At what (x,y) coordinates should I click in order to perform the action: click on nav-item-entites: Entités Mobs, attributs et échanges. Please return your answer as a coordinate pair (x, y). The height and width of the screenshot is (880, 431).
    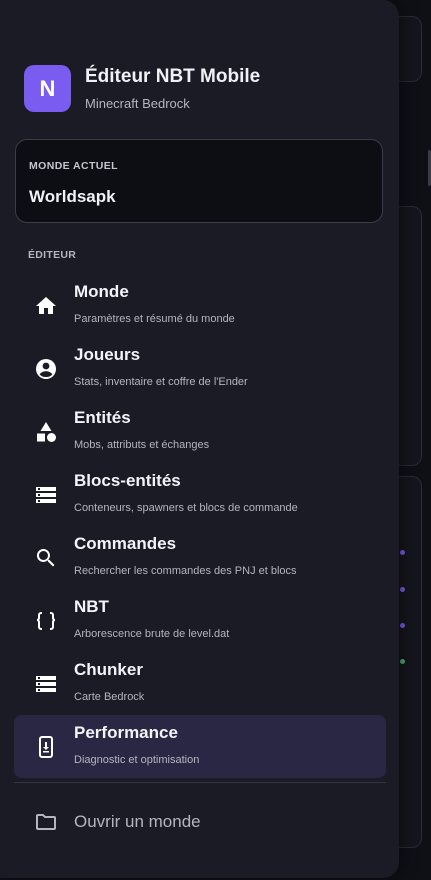
    Looking at the image, I should click on (200, 431).